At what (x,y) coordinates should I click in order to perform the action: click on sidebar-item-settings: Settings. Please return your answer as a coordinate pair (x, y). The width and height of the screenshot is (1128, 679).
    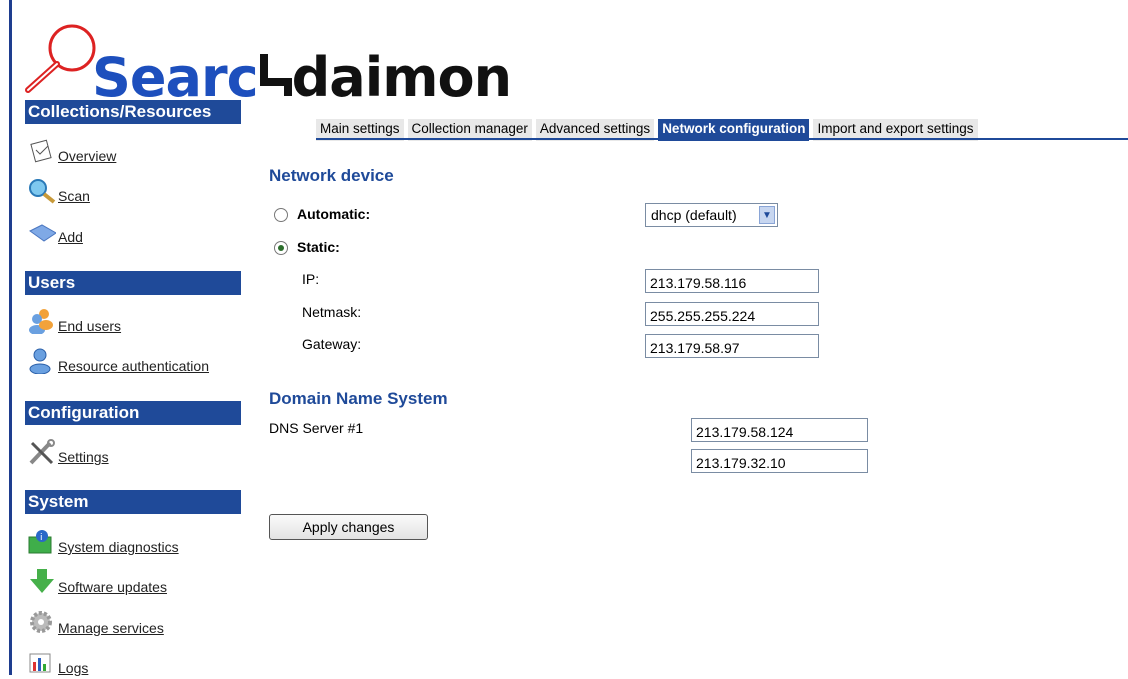
    Looking at the image, I should click on (68, 451).